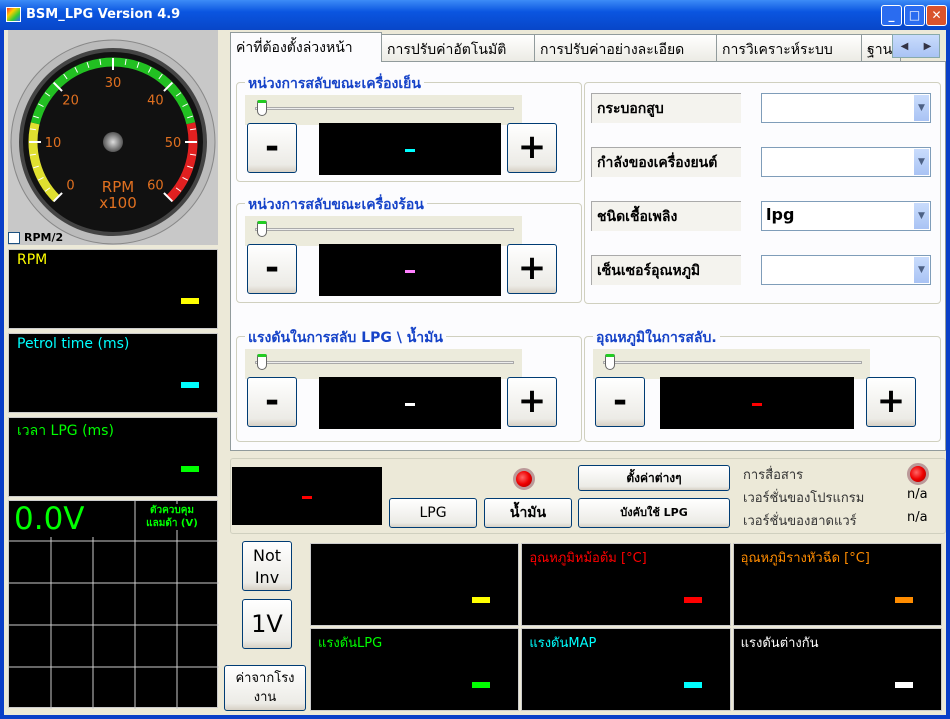 This screenshot has height=719, width=950. What do you see at coordinates (265, 688) in the screenshot?
I see `factory-reset-button: ค่าจากโรง งาน` at bounding box center [265, 688].